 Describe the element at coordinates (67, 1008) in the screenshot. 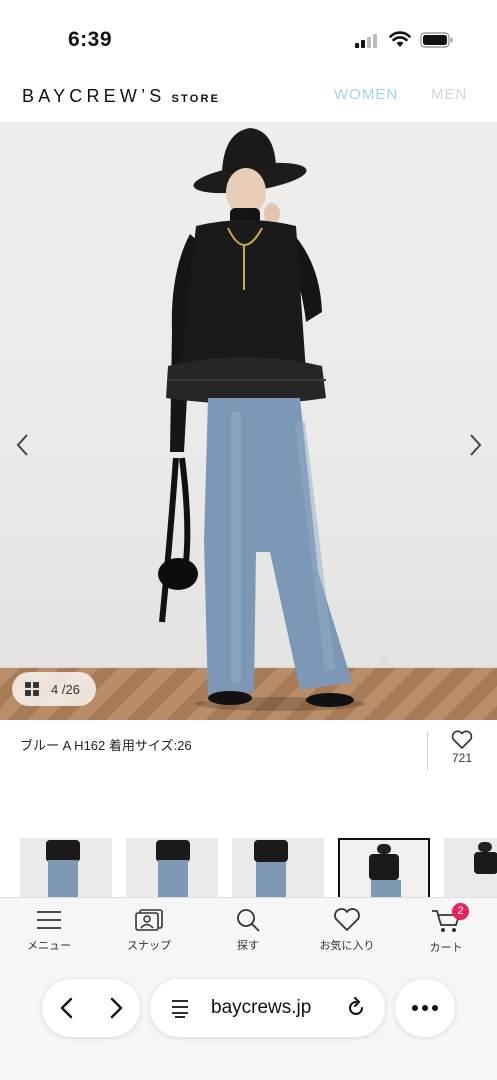

I see `browser-back-button` at that location.